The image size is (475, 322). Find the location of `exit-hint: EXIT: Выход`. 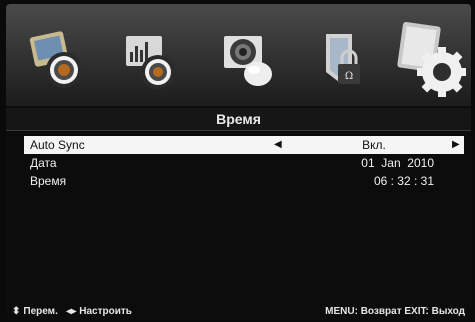

exit-hint: EXIT: Выход is located at coordinates (434, 311).